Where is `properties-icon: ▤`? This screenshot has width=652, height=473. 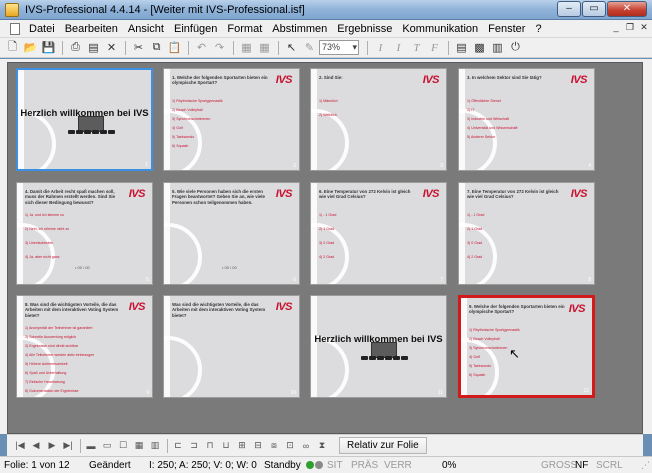
properties-icon: ▤ is located at coordinates (93, 48).